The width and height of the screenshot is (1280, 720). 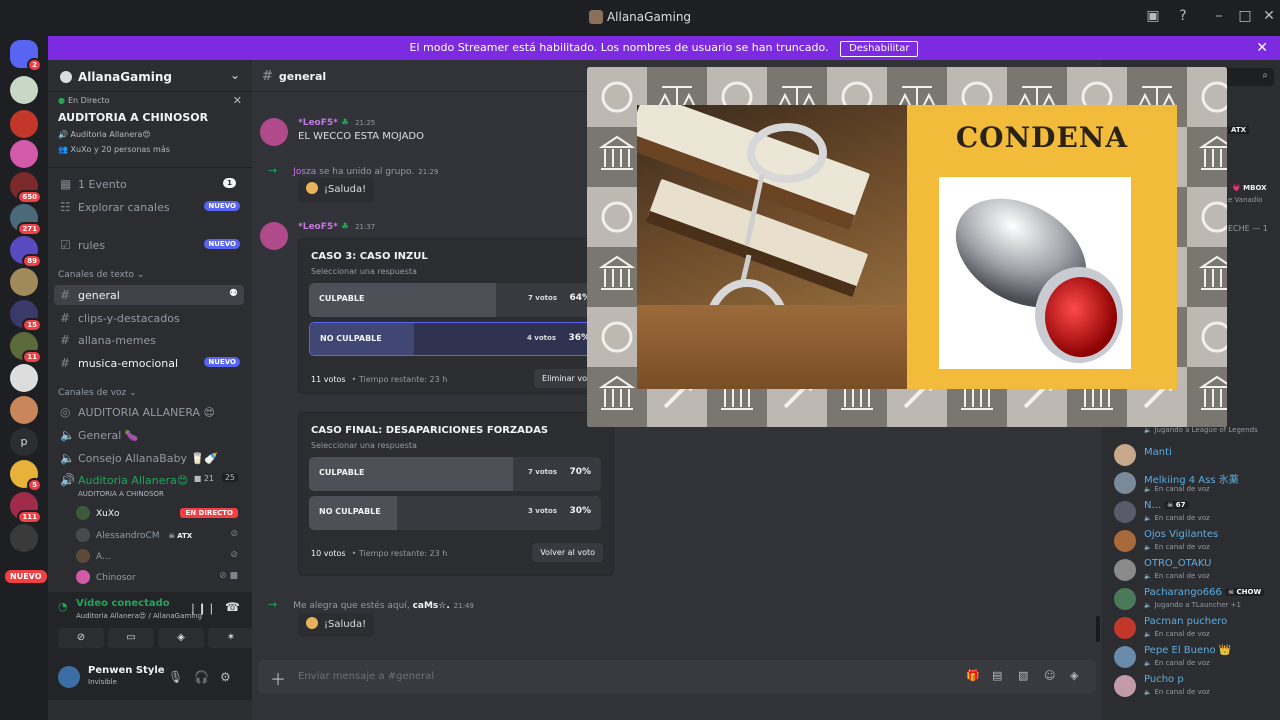 I want to click on guild-sidebar: 2 650 271 89 15 11 p 5 111 NUEVO, so click(x=24, y=377).